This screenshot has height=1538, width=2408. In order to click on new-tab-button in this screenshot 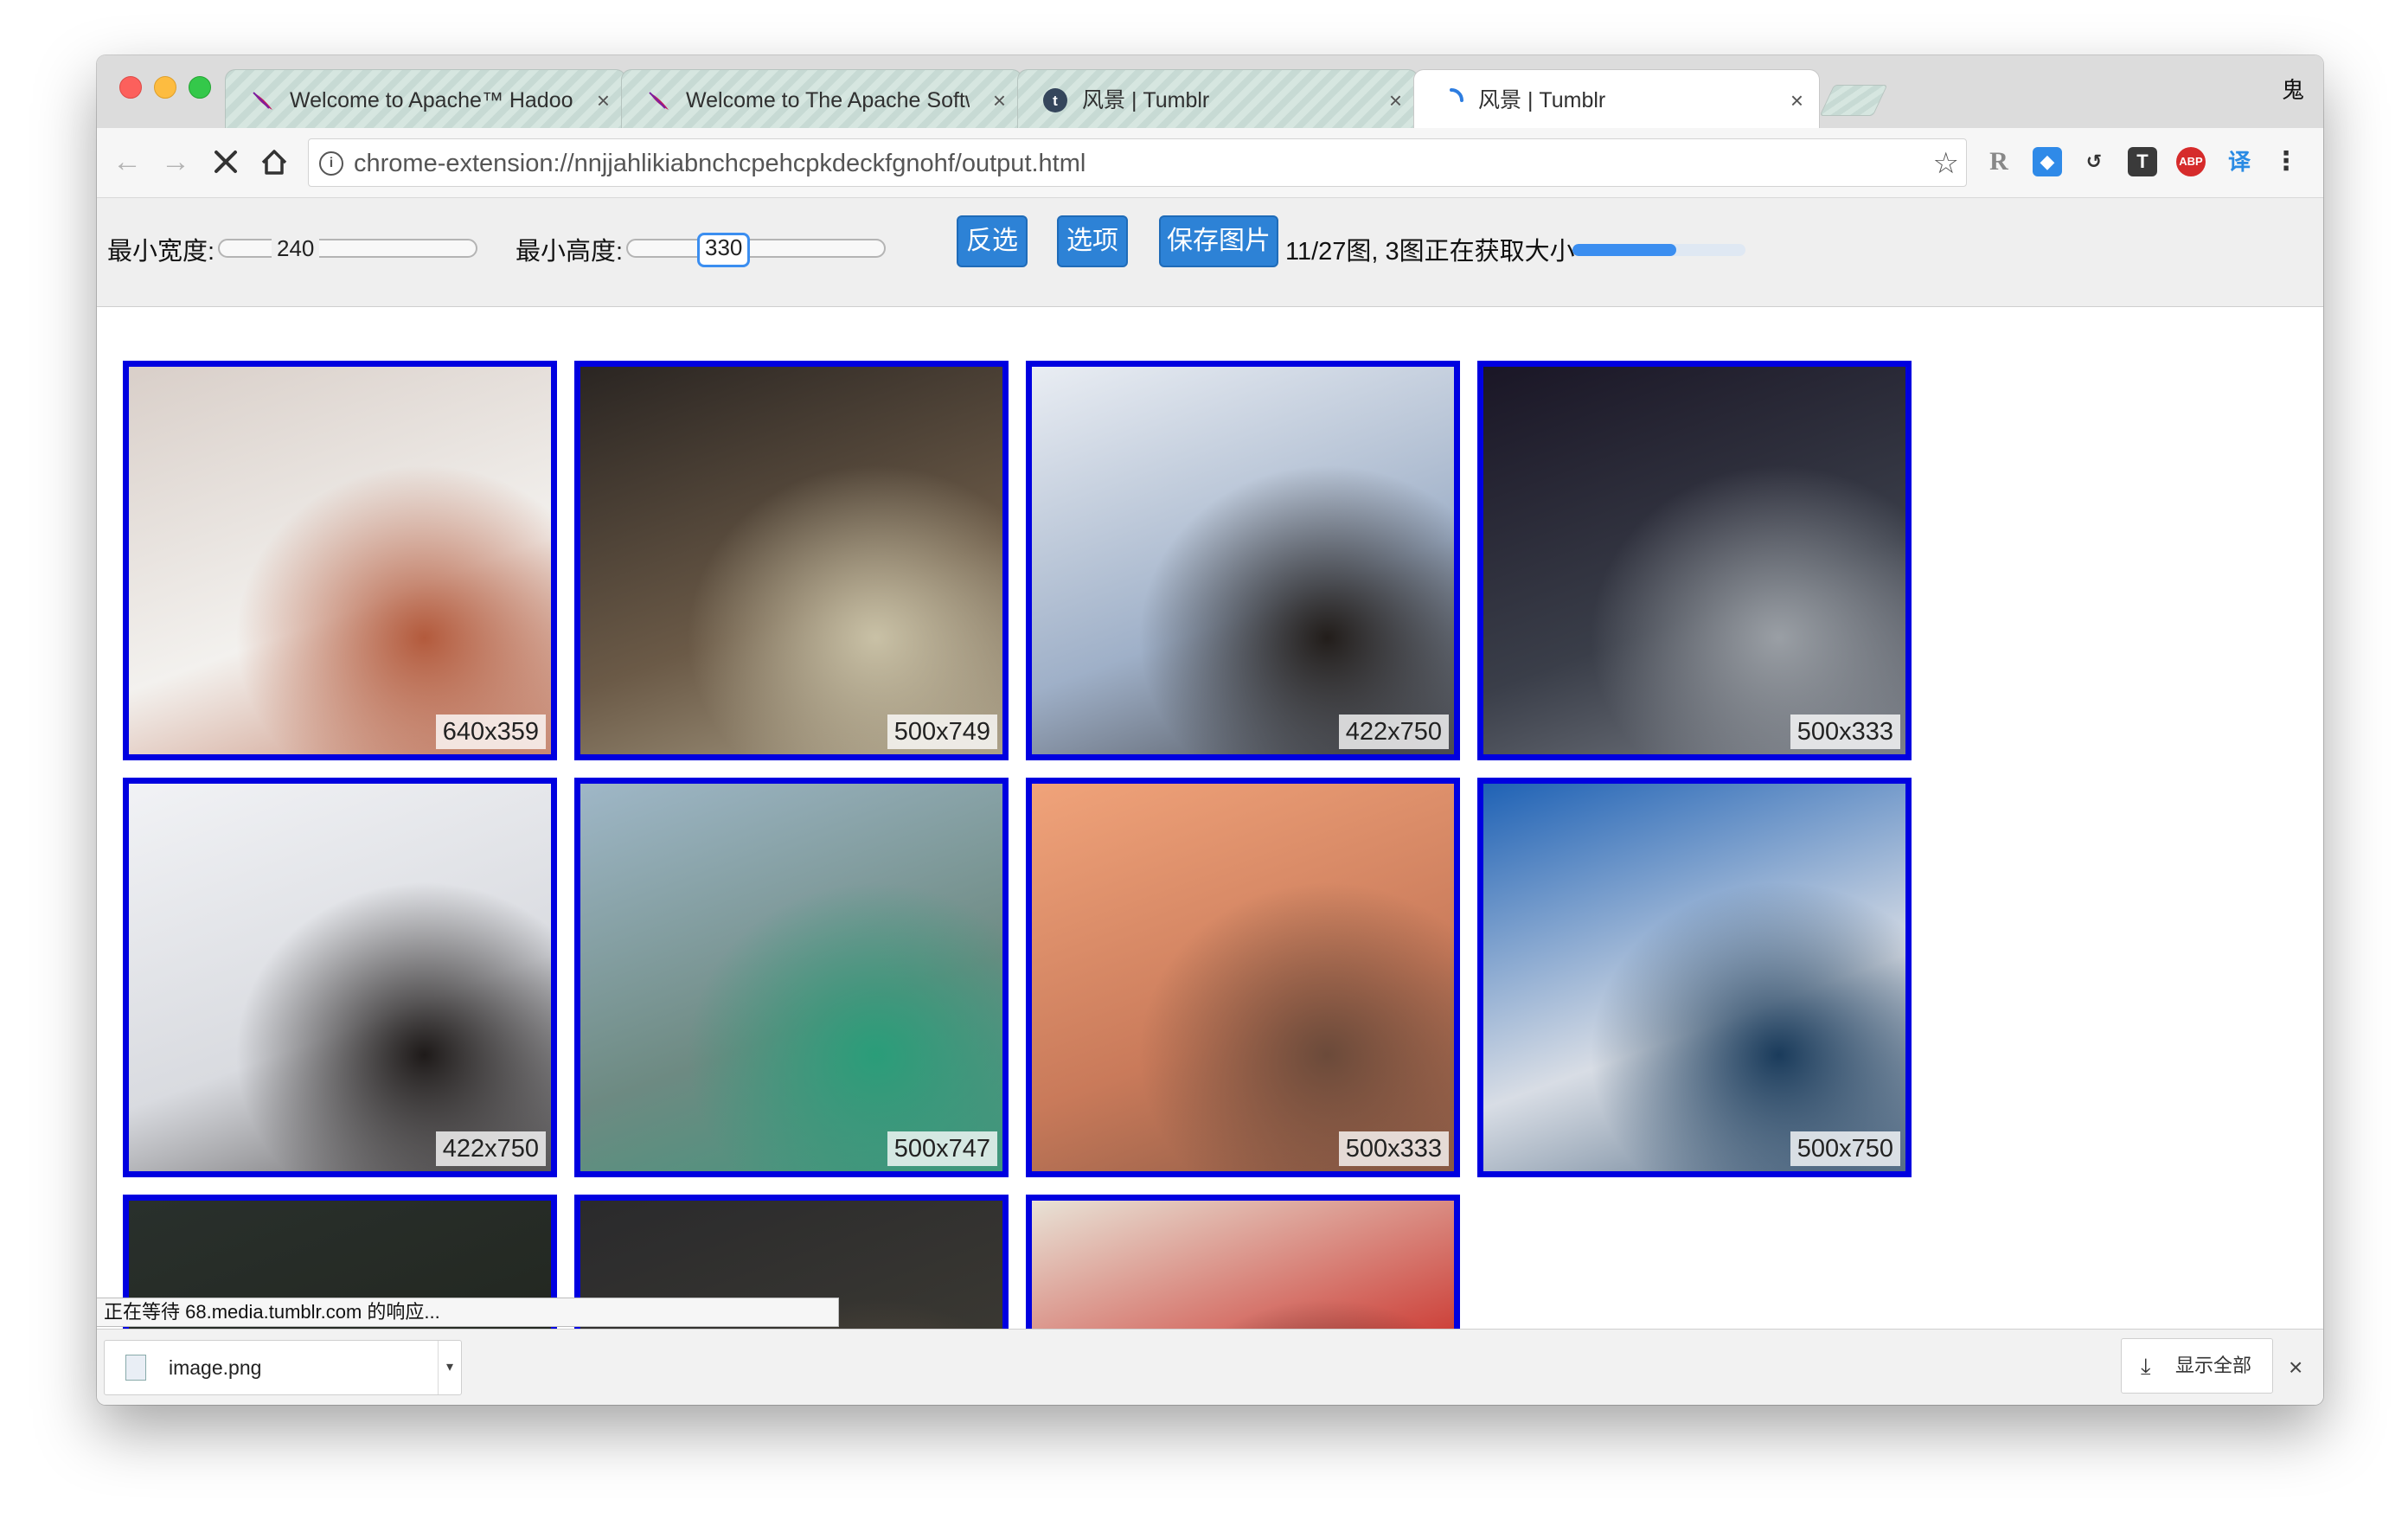, I will do `click(1854, 100)`.